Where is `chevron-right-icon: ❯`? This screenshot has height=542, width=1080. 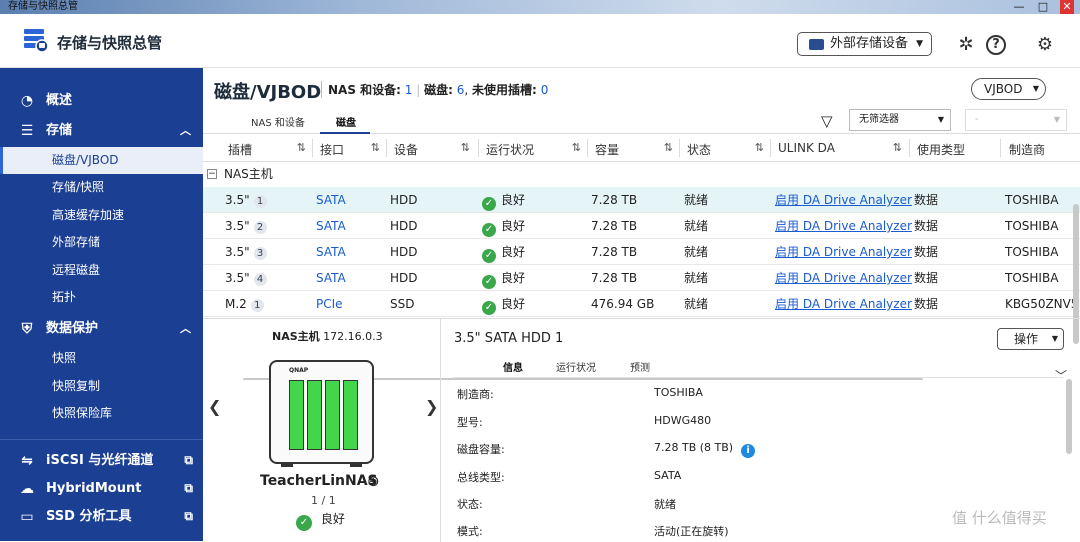
chevron-right-icon: ❯ is located at coordinates (431, 406).